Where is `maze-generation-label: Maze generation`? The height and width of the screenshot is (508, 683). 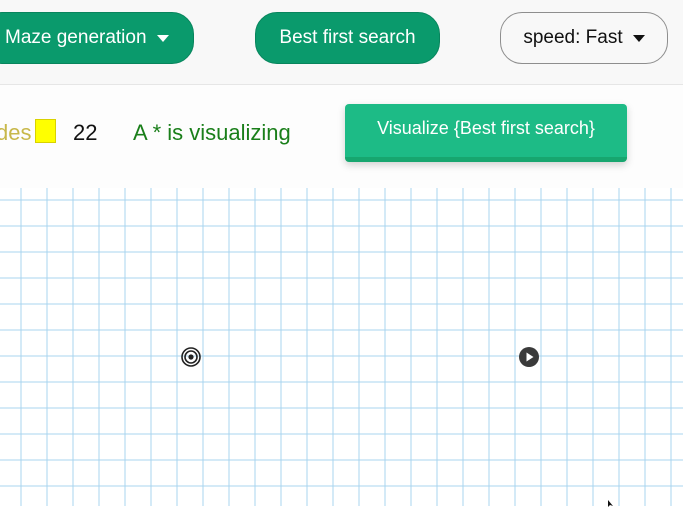 maze-generation-label: Maze generation is located at coordinates (76, 37).